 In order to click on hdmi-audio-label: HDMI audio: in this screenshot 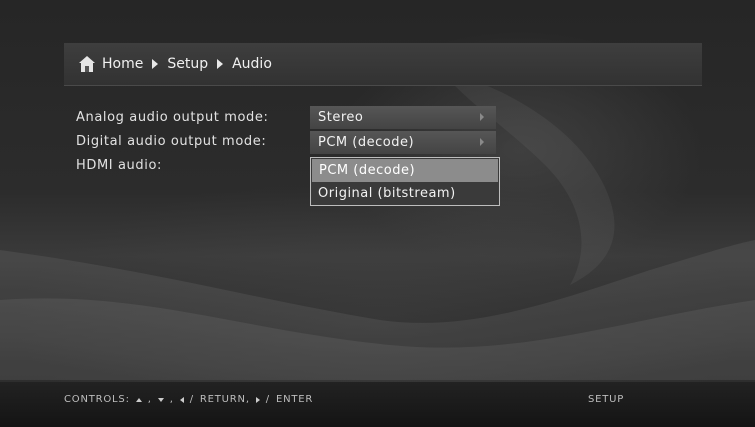, I will do `click(119, 165)`.